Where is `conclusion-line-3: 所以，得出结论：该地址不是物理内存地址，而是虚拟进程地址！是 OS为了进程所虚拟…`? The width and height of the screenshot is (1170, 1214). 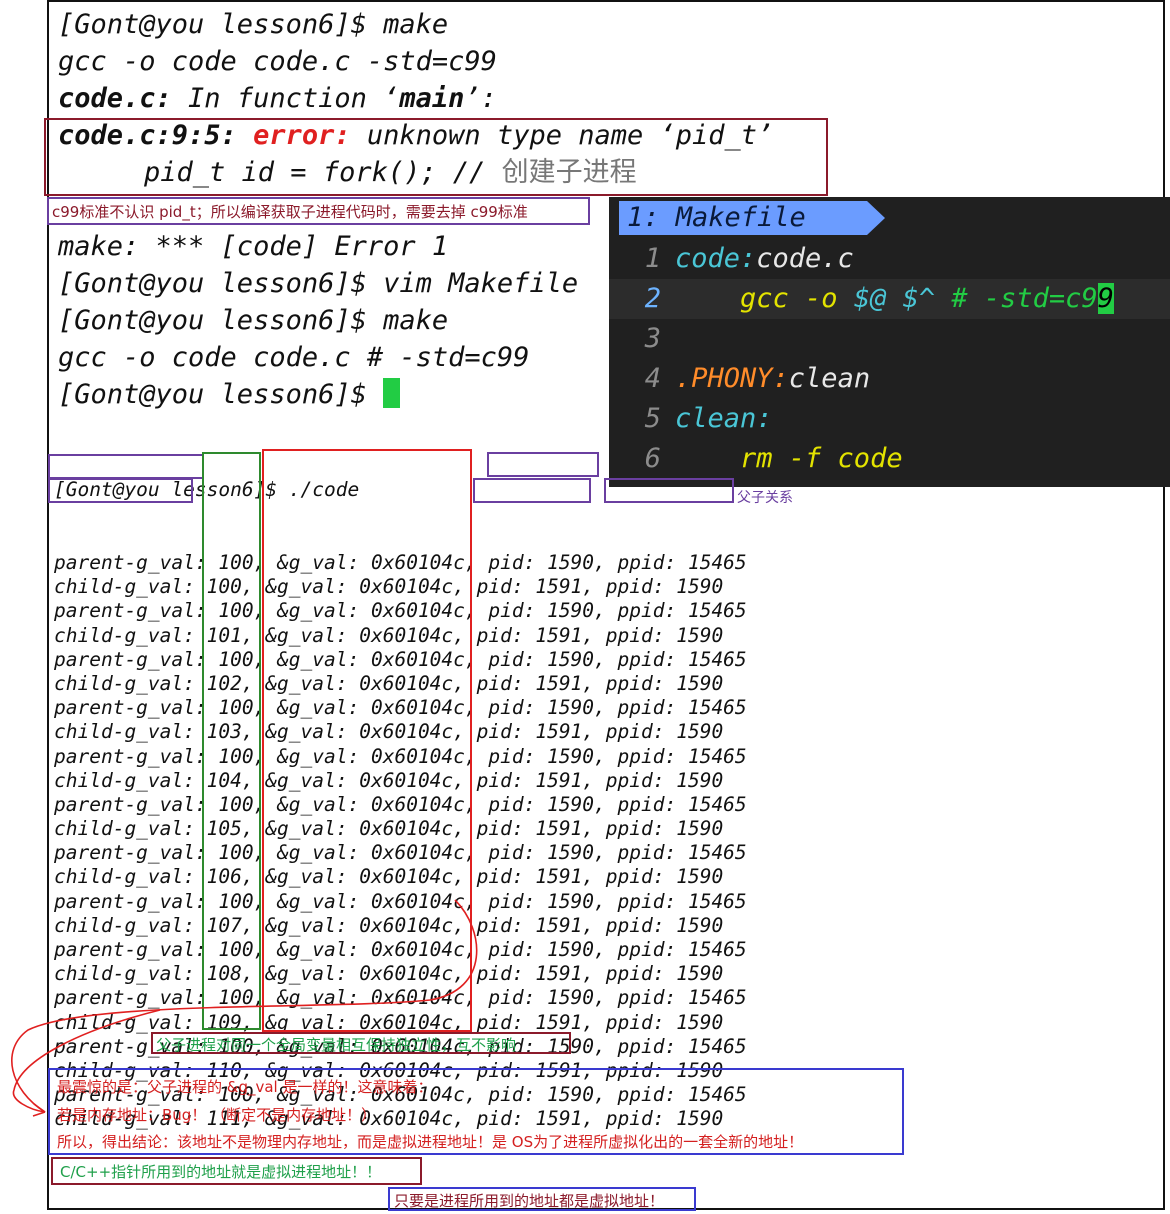
conclusion-line-3: 所以，得出结论：该地址不是物理内存地址，而是虚拟进程地址！是 OS为了进程所虚拟… is located at coordinates (430, 1142).